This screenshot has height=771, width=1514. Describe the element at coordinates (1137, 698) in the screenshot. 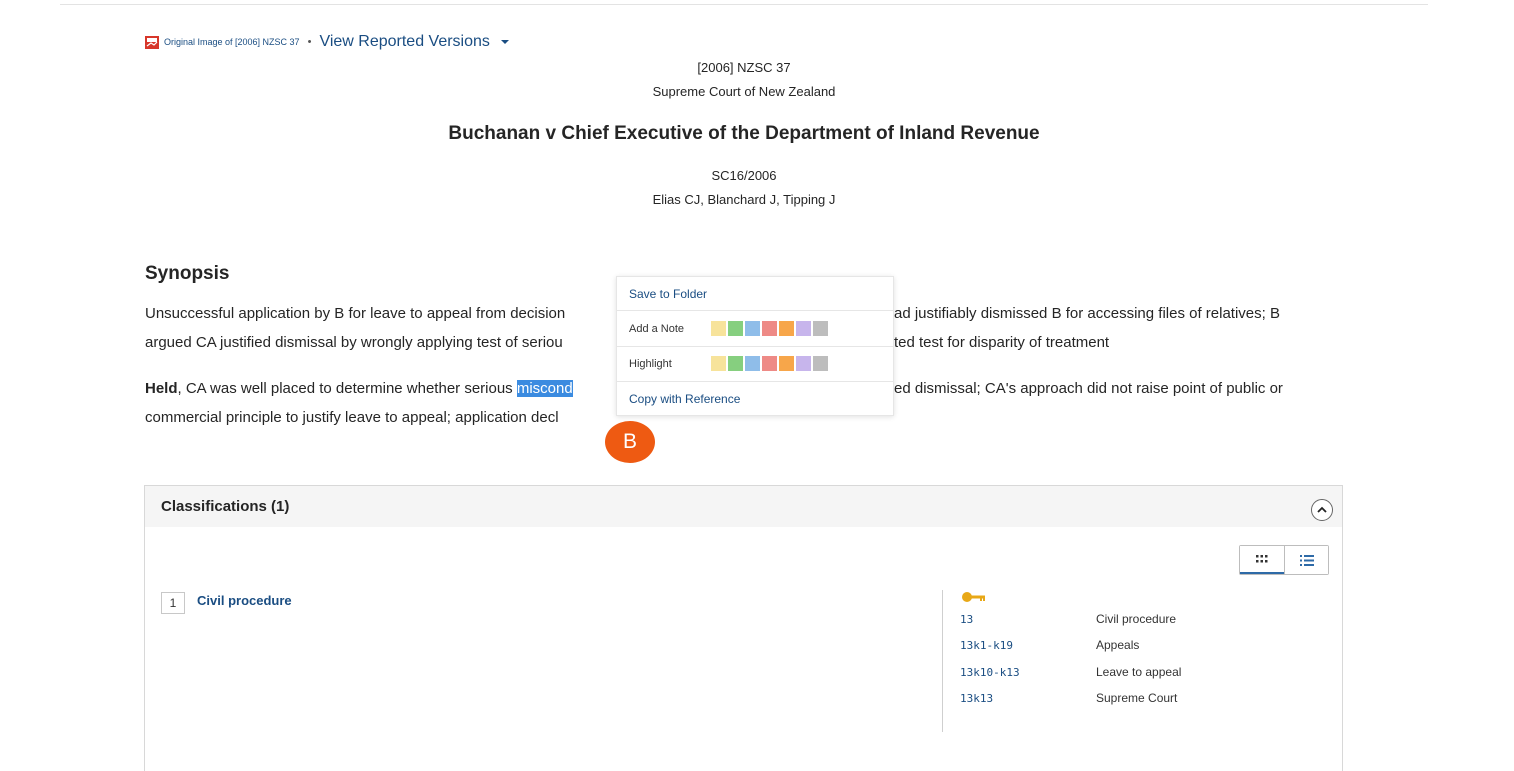

I see `key-description: Supreme Court` at that location.